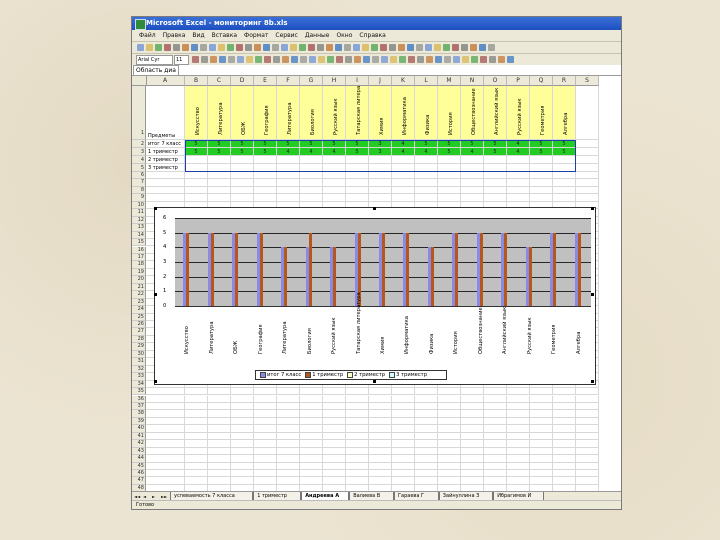  I want to click on column-header-O: O, so click(495, 81).